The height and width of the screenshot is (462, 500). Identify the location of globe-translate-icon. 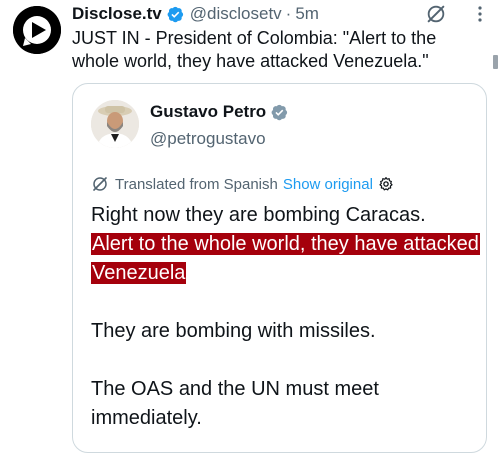
(100, 184).